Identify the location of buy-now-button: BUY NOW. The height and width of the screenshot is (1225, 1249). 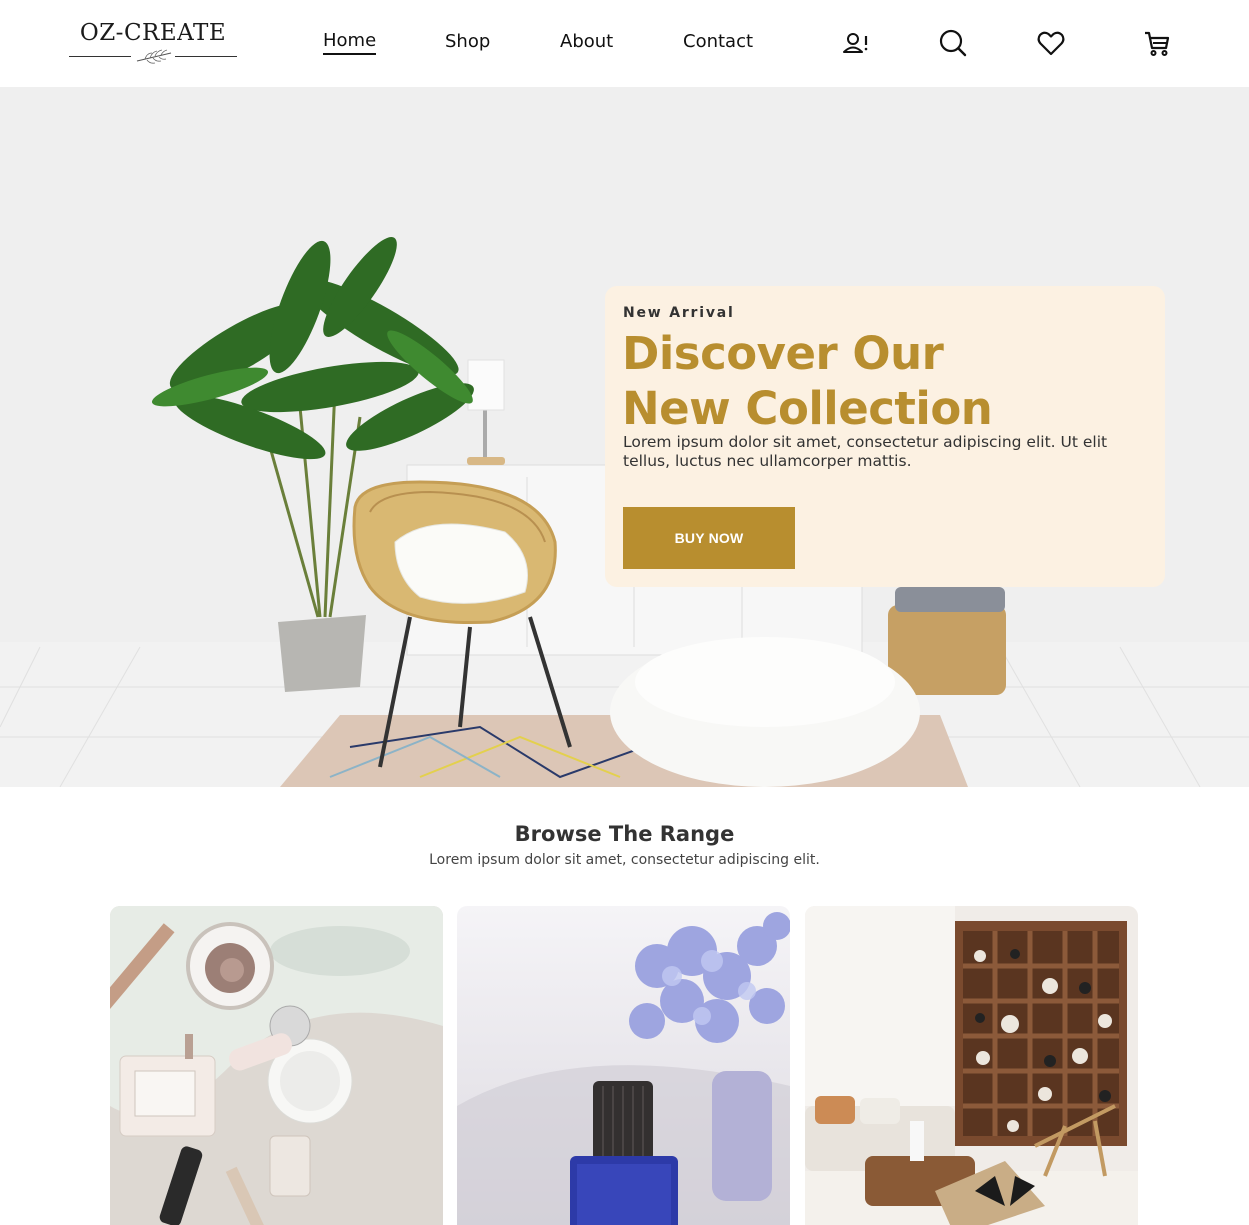
(709, 538).